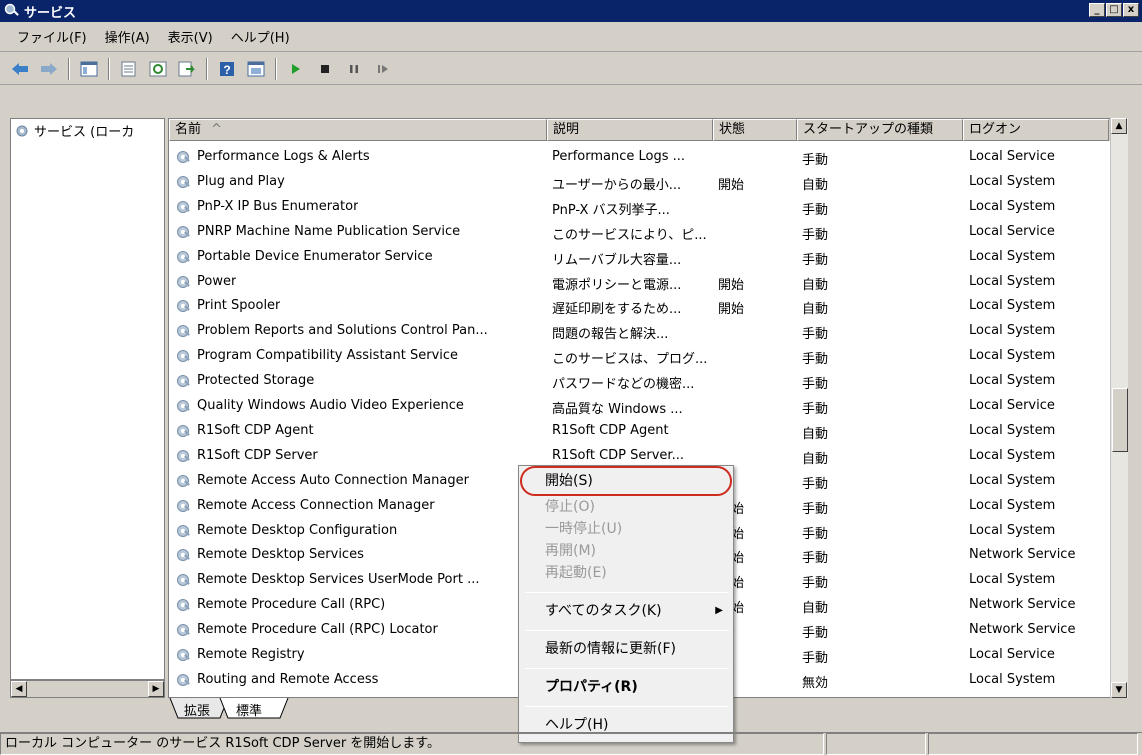  What do you see at coordinates (187, 69) in the screenshot?
I see `export-icon` at bounding box center [187, 69].